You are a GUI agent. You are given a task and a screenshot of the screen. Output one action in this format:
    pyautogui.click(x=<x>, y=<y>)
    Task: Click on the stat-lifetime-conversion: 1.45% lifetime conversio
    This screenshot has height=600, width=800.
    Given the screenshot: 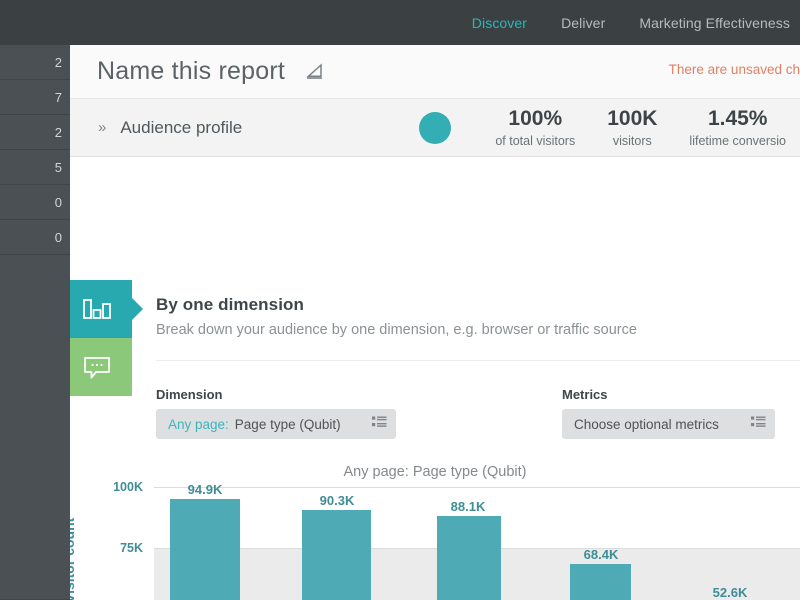 What is the action you would take?
    pyautogui.click(x=736, y=127)
    